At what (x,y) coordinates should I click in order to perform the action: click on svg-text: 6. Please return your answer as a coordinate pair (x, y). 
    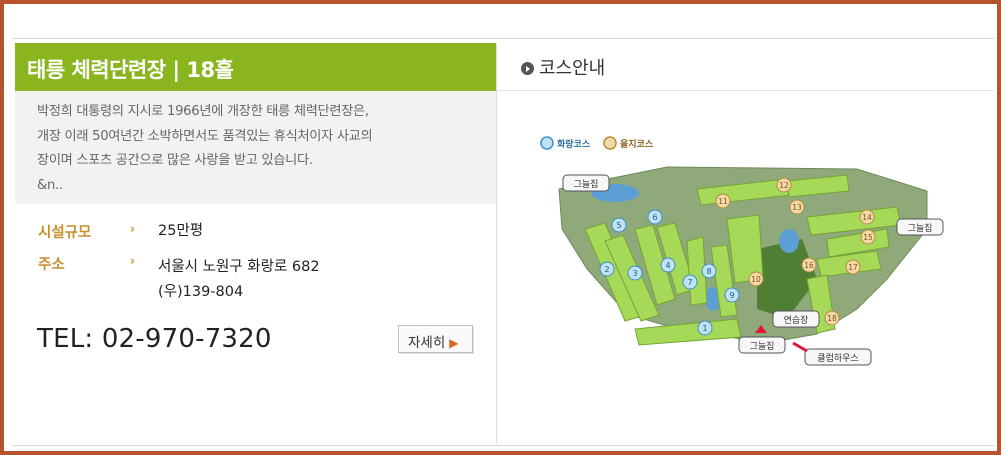
    Looking at the image, I should click on (654, 217).